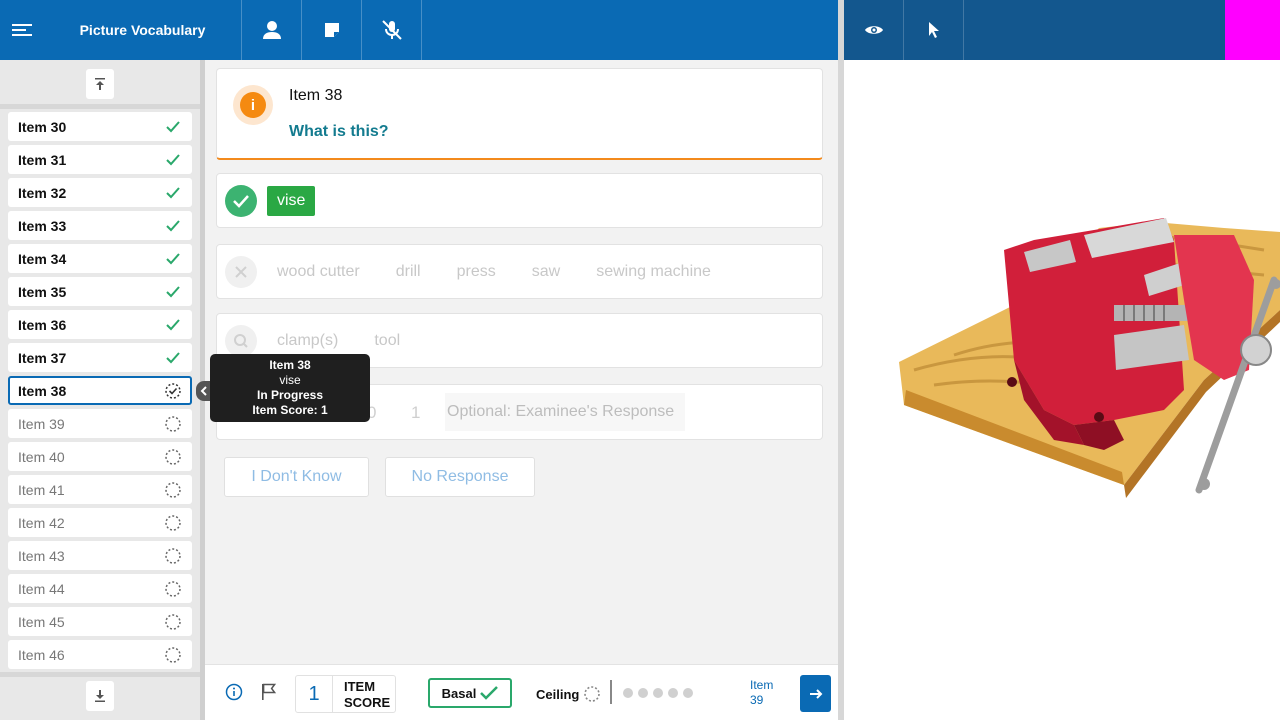  What do you see at coordinates (290, 395) in the screenshot?
I see `tooltip-state: In Progress` at bounding box center [290, 395].